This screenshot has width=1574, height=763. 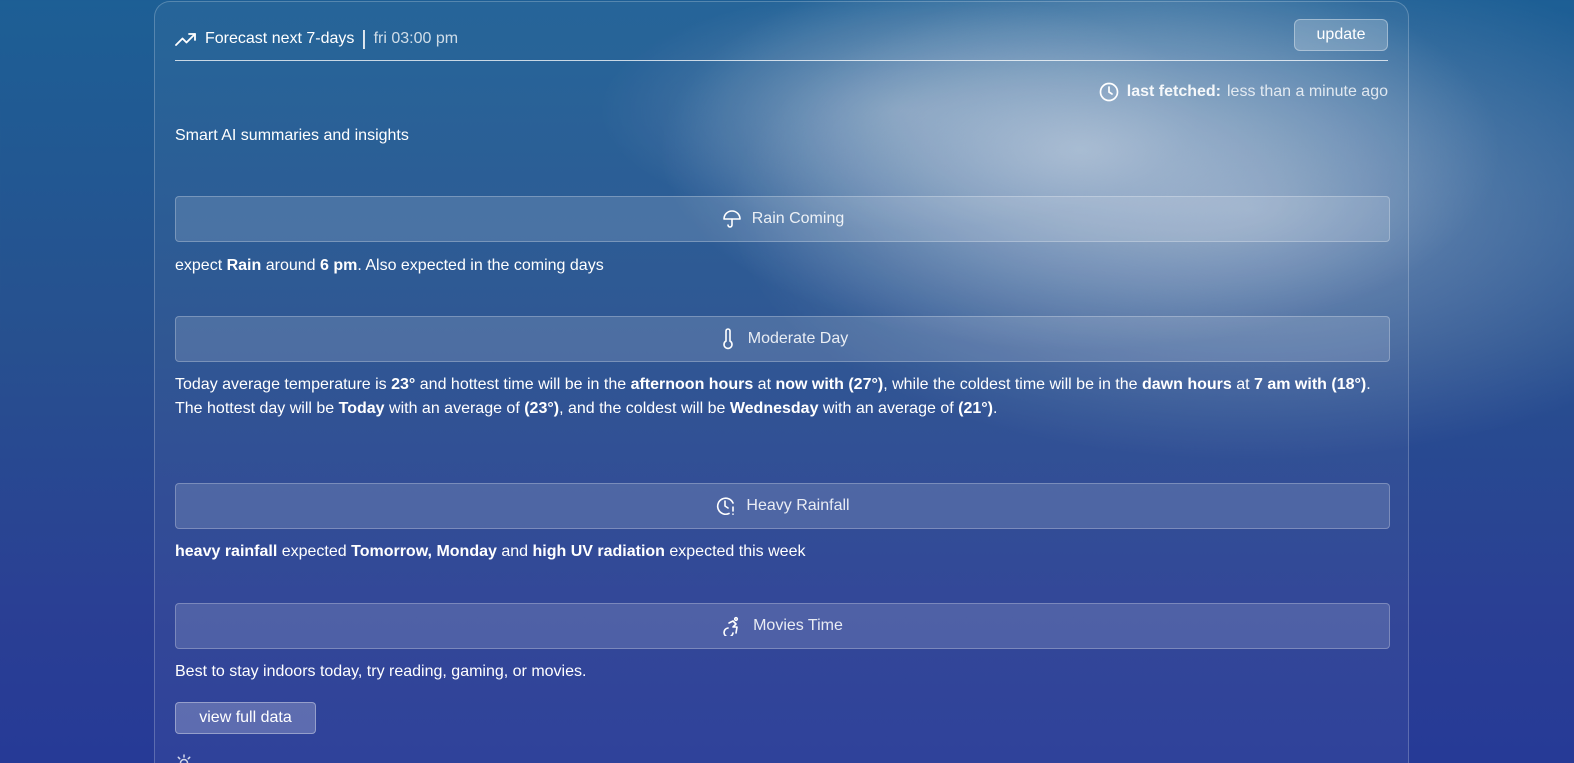 What do you see at coordinates (975, 408) in the screenshot?
I see `highlight-text: (21°)` at bounding box center [975, 408].